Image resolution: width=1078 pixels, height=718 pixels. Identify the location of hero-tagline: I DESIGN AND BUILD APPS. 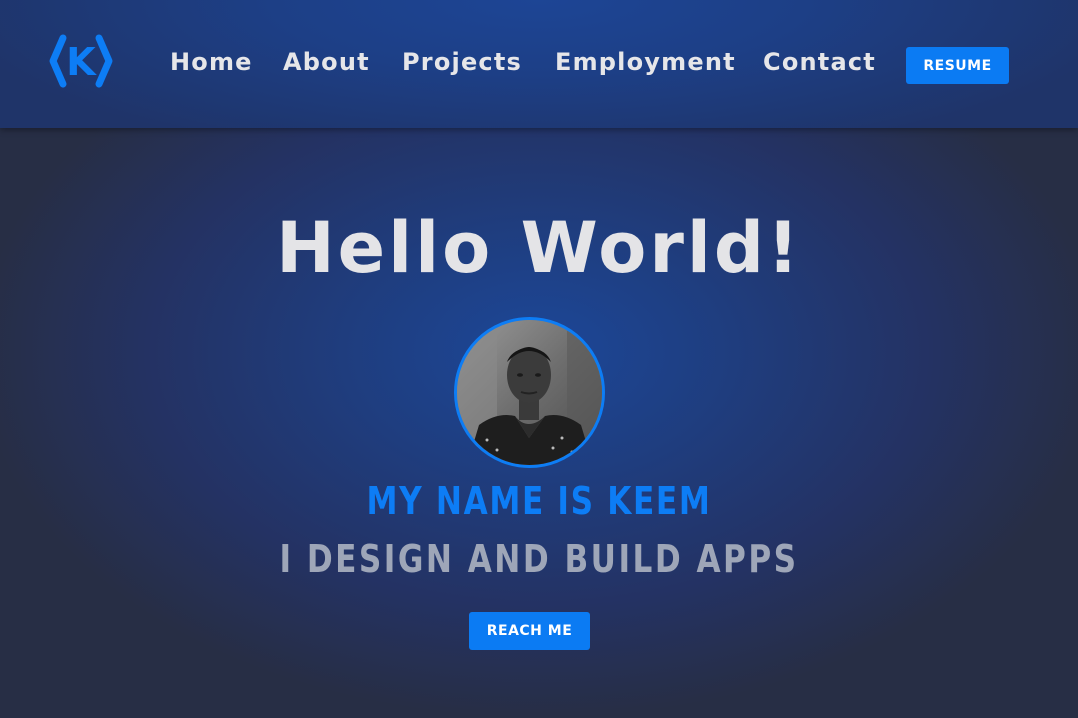
(539, 559).